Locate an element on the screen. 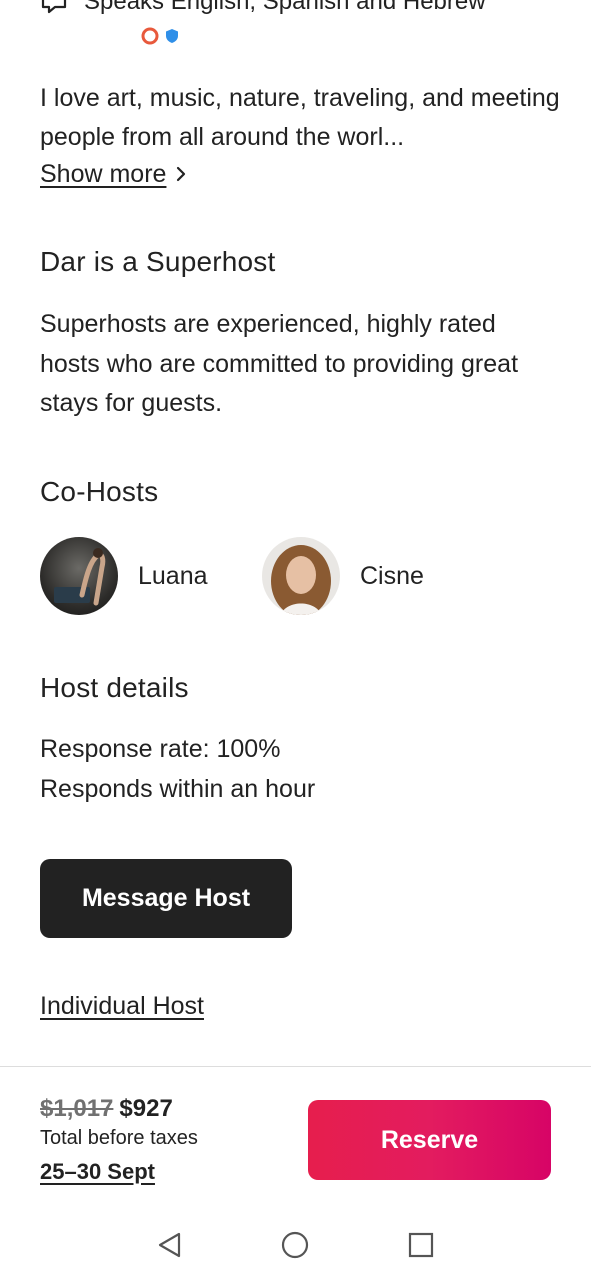  badges is located at coordinates (160, 36).